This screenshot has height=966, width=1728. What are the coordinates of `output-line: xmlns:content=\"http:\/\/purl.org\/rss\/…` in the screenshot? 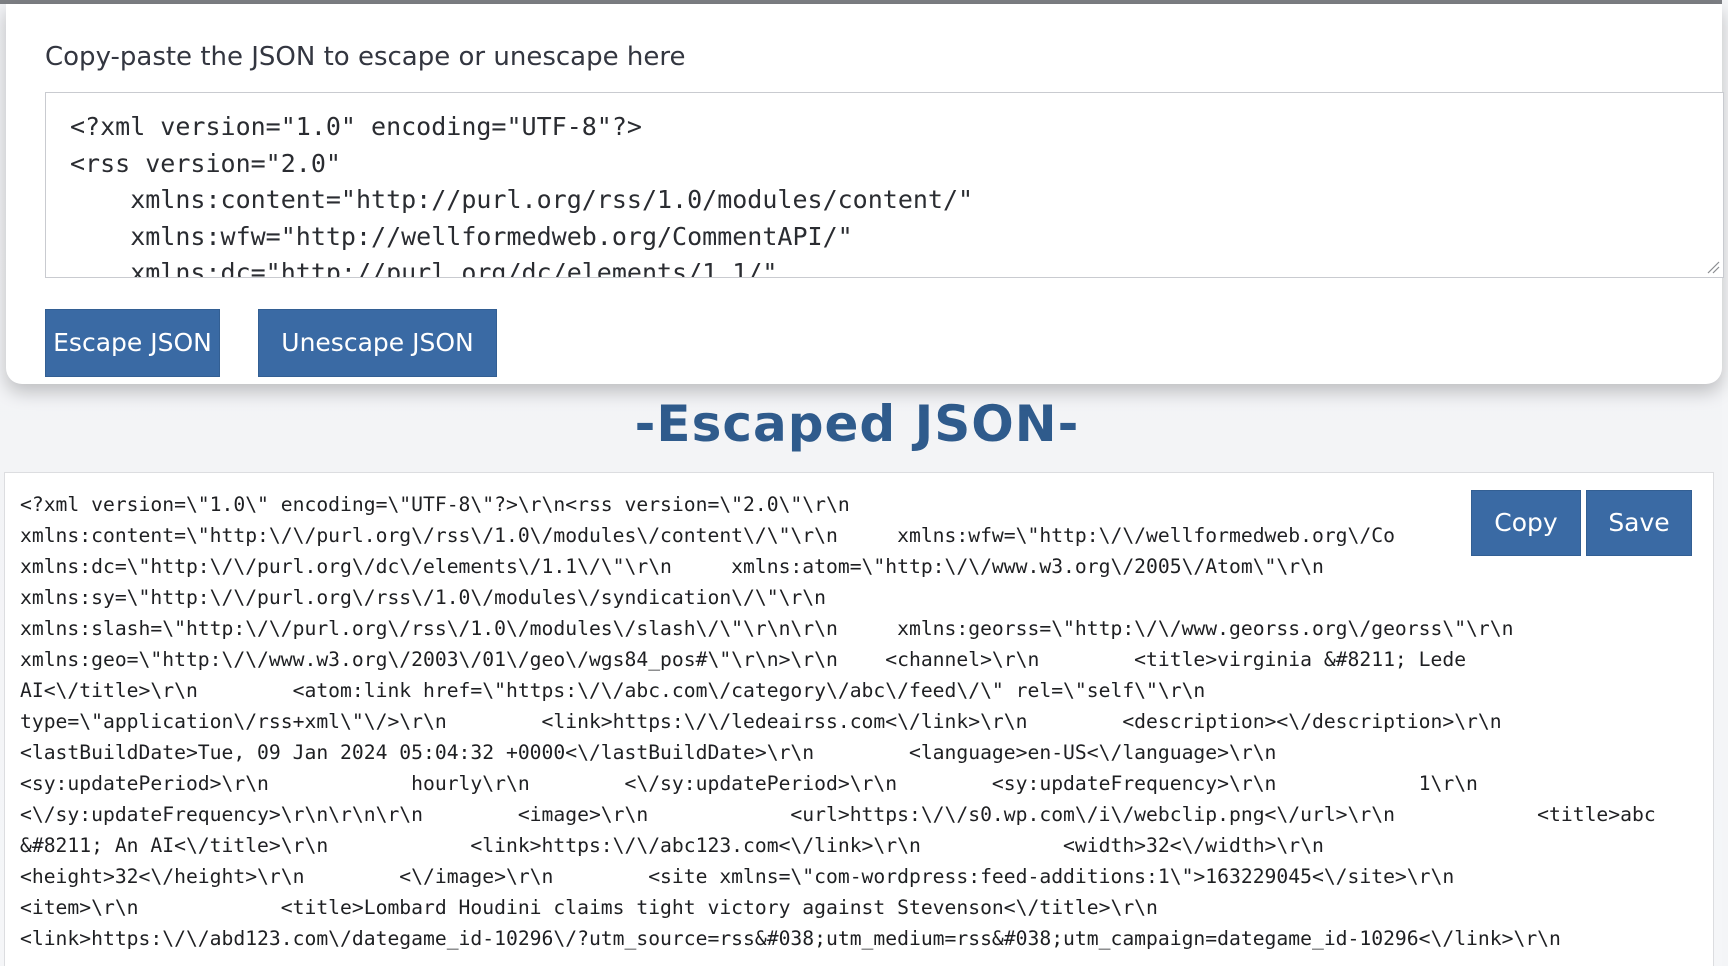 It's located at (707, 535).